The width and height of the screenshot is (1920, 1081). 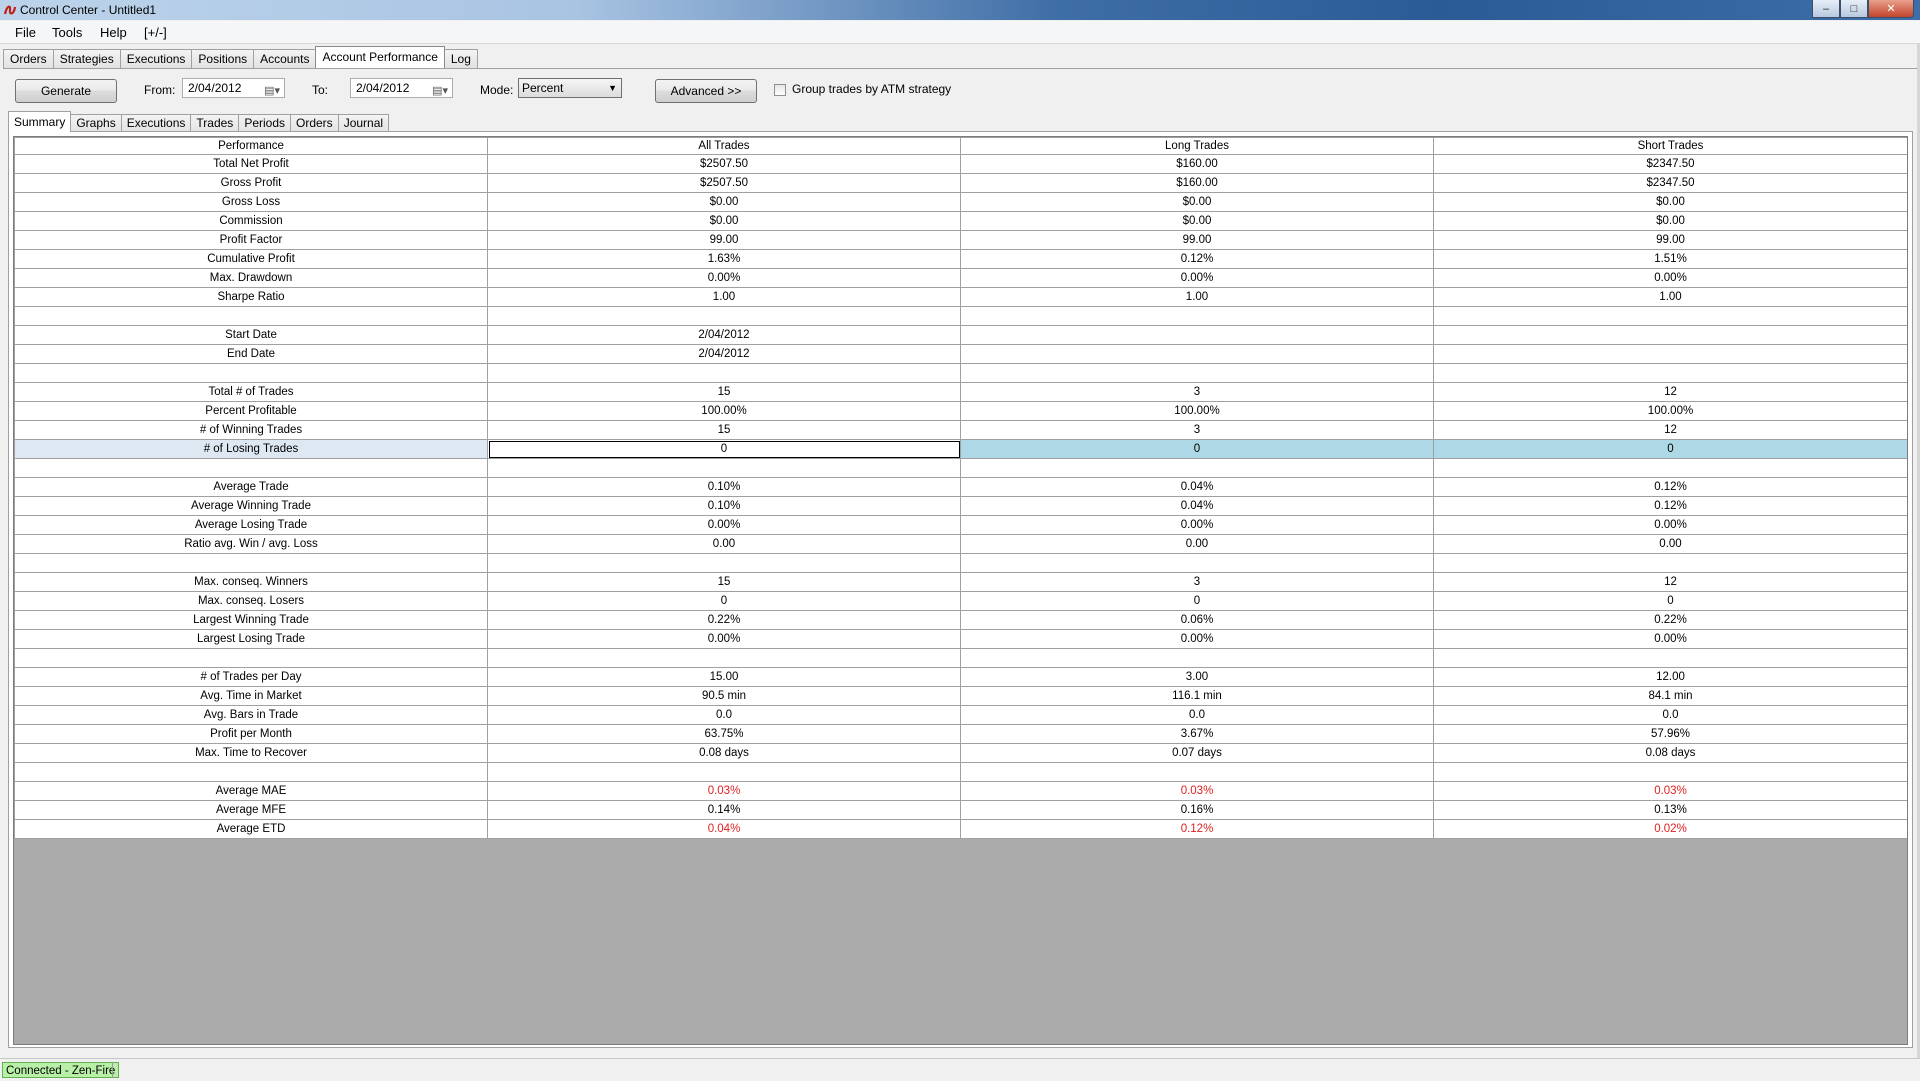 What do you see at coordinates (724, 449) in the screenshot?
I see `all-trades-cell: 0` at bounding box center [724, 449].